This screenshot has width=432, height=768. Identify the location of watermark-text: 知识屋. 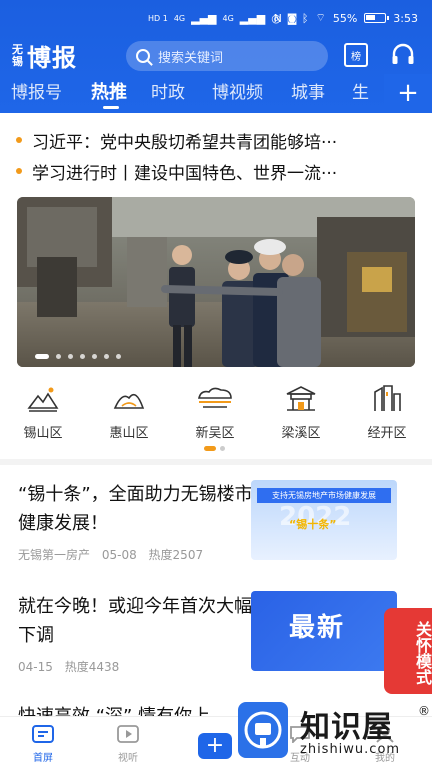
(346, 727).